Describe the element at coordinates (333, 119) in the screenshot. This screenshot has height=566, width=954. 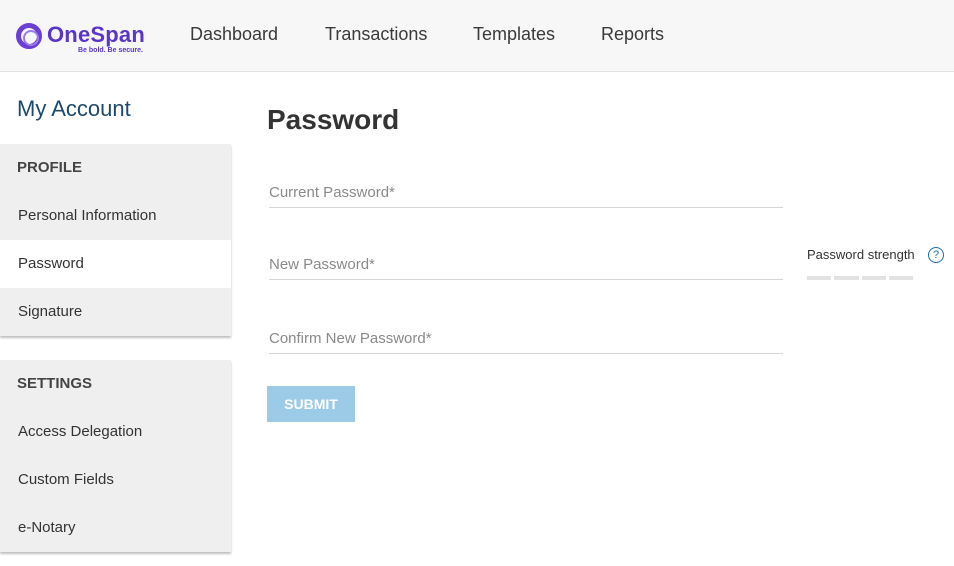
I see `page-title: Password` at that location.